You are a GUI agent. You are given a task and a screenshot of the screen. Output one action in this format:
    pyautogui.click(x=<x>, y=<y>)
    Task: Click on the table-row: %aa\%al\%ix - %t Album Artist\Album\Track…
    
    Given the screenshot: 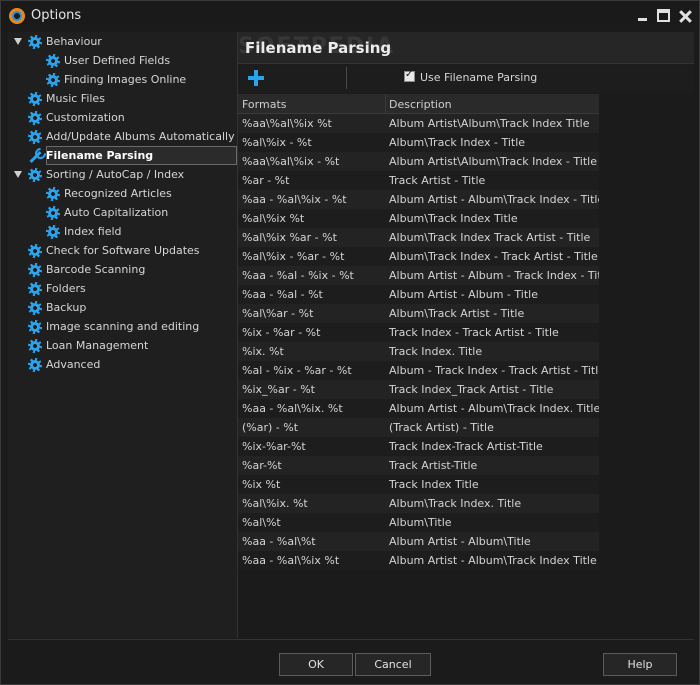 What is the action you would take?
    pyautogui.click(x=418, y=161)
    